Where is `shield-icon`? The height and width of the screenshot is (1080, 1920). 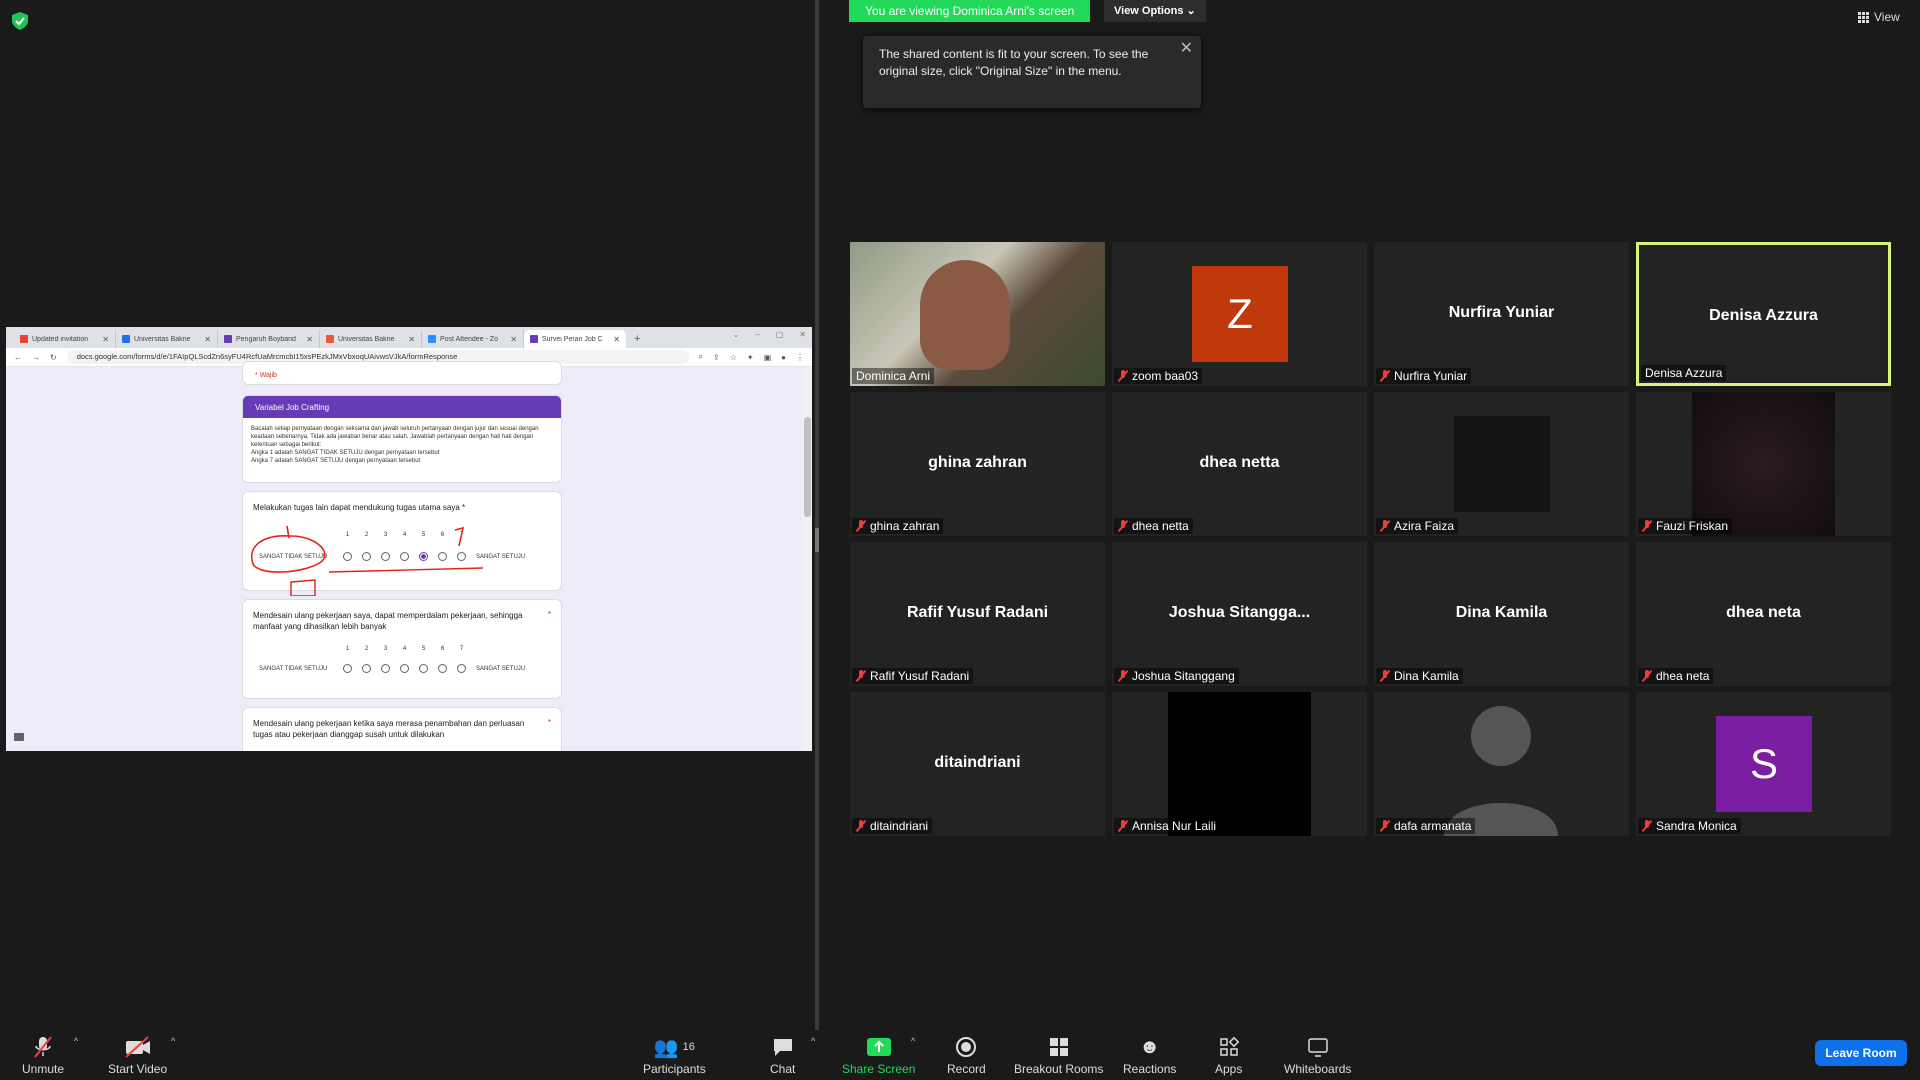 shield-icon is located at coordinates (20, 21).